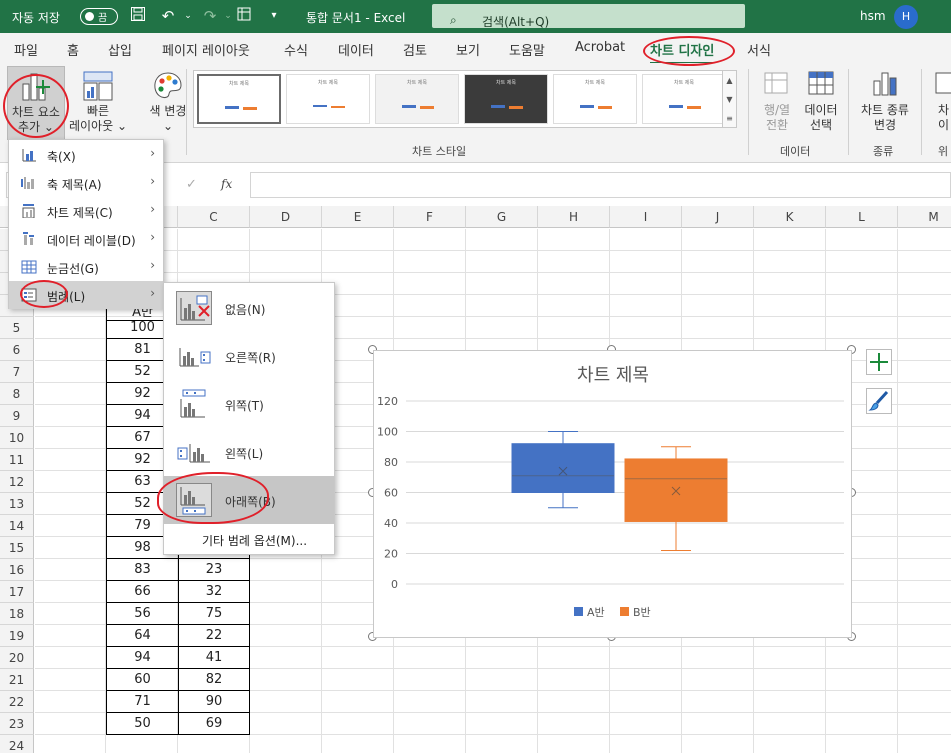 The image size is (951, 753). I want to click on chart-title: 차트 제목, so click(613, 375).